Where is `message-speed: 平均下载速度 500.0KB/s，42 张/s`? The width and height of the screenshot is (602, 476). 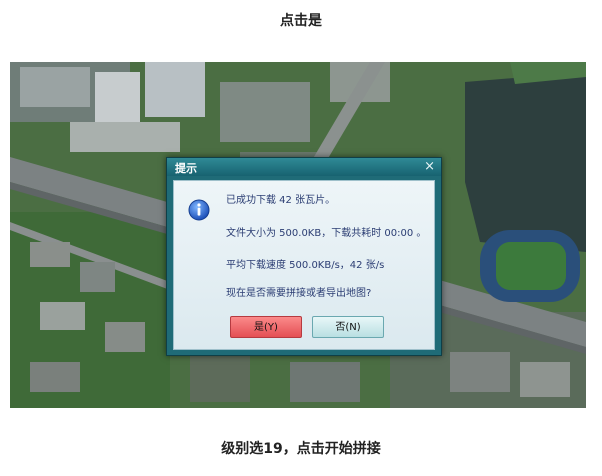 message-speed: 平均下载速度 500.0KB/s，42 张/s is located at coordinates (305, 265).